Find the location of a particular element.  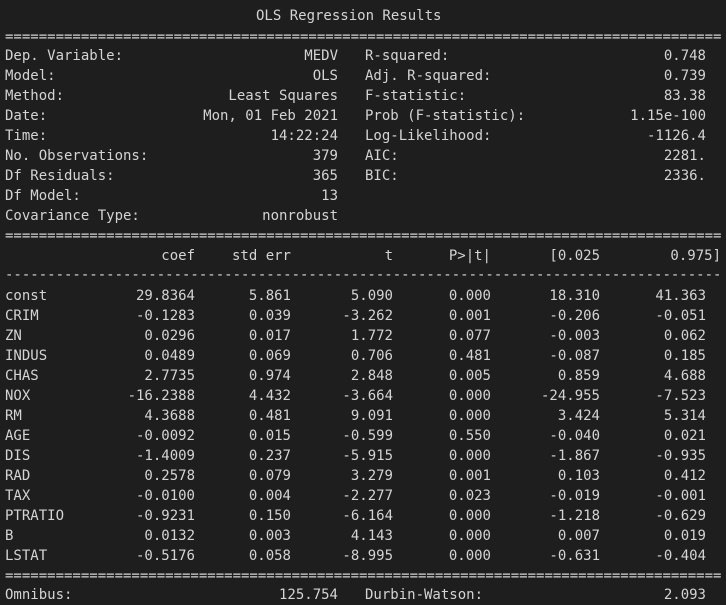

summary-left-label: Covariance Type: is located at coordinates (72, 216).